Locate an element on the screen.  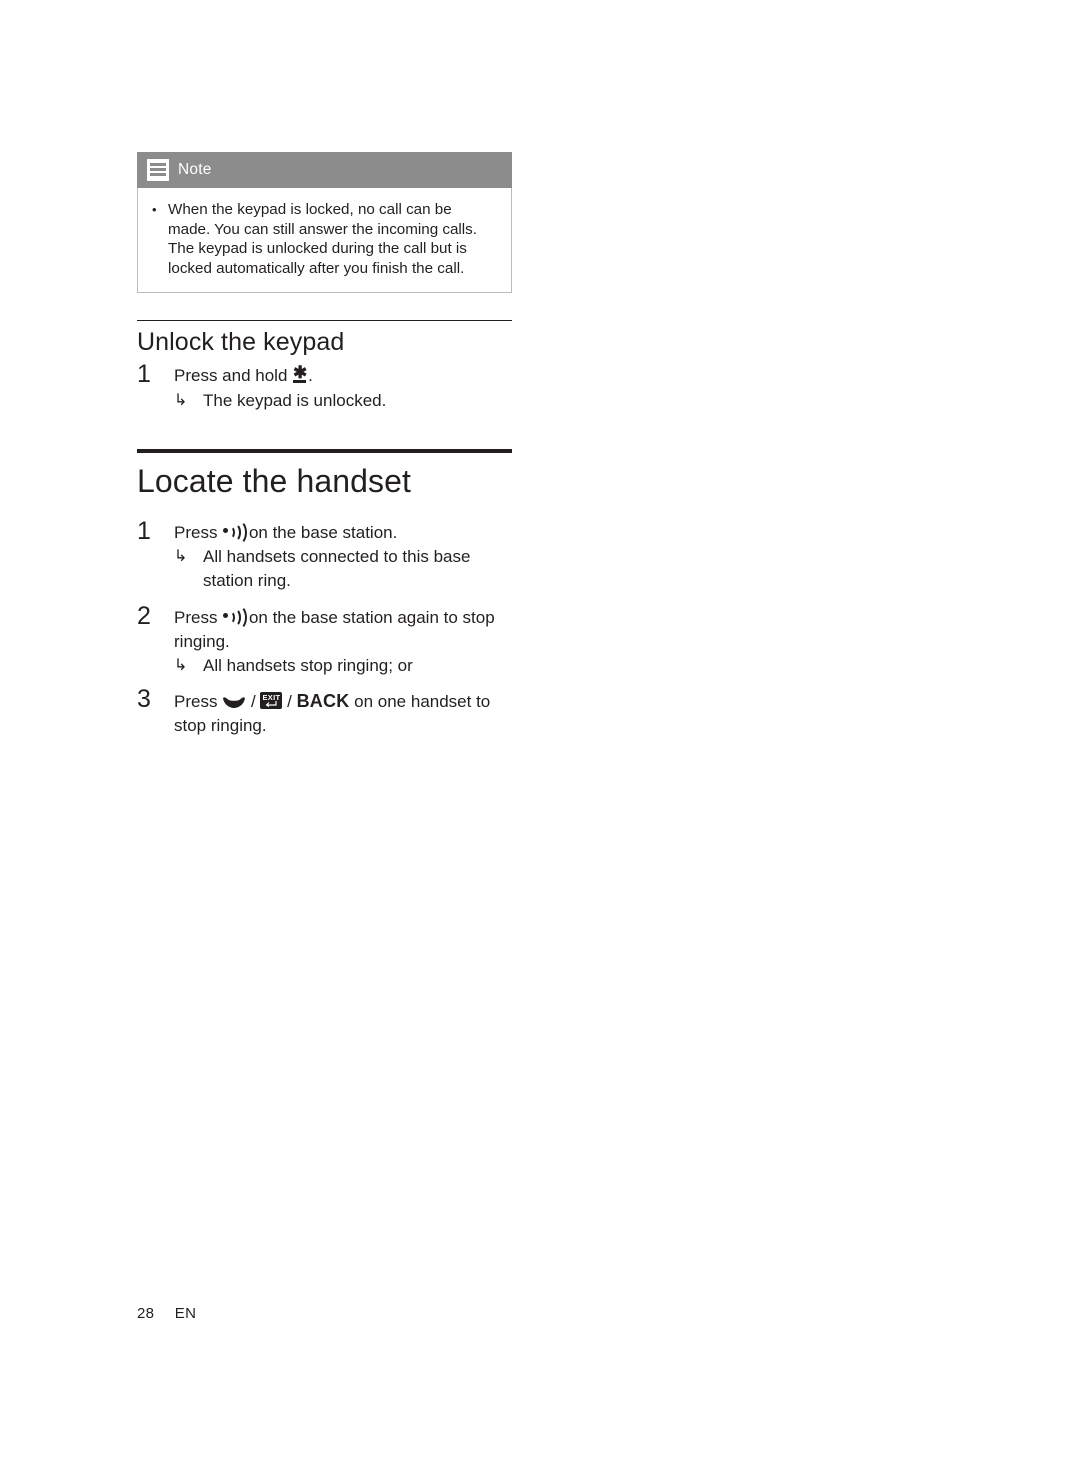
back-key-label: BACK is located at coordinates (323, 701).